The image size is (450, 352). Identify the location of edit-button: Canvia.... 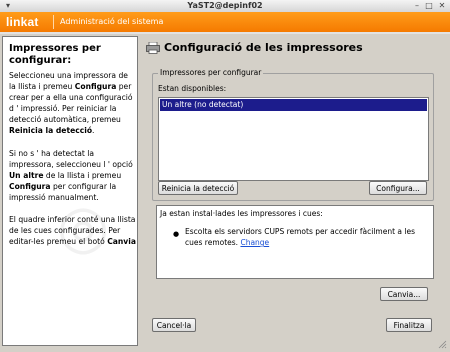
(404, 294).